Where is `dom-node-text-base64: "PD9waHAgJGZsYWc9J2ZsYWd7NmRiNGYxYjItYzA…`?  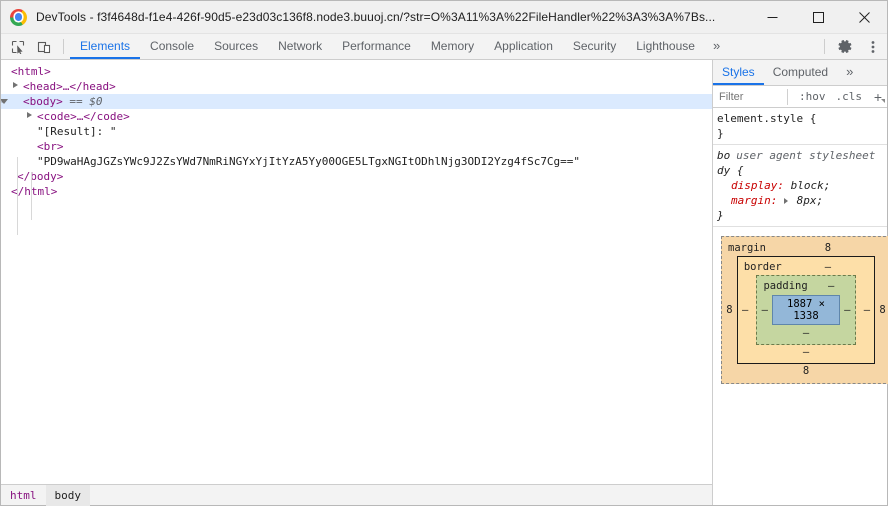
dom-node-text-base64: "PD9waHAgJGZsYWc9J2ZsYWd7NmRiNGYxYjItYzA… is located at coordinates (356, 161).